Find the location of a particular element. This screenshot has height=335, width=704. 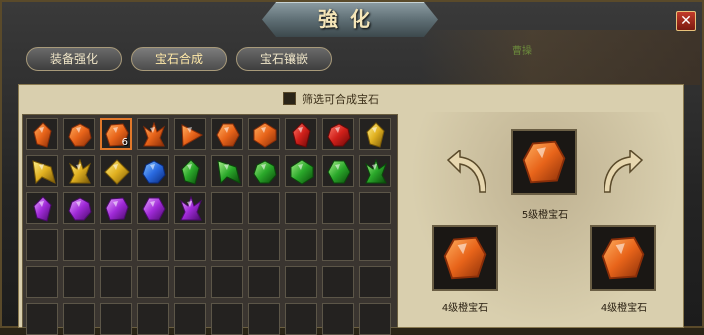

tab-equipment-enhance: 装备强化 is located at coordinates (74, 59).